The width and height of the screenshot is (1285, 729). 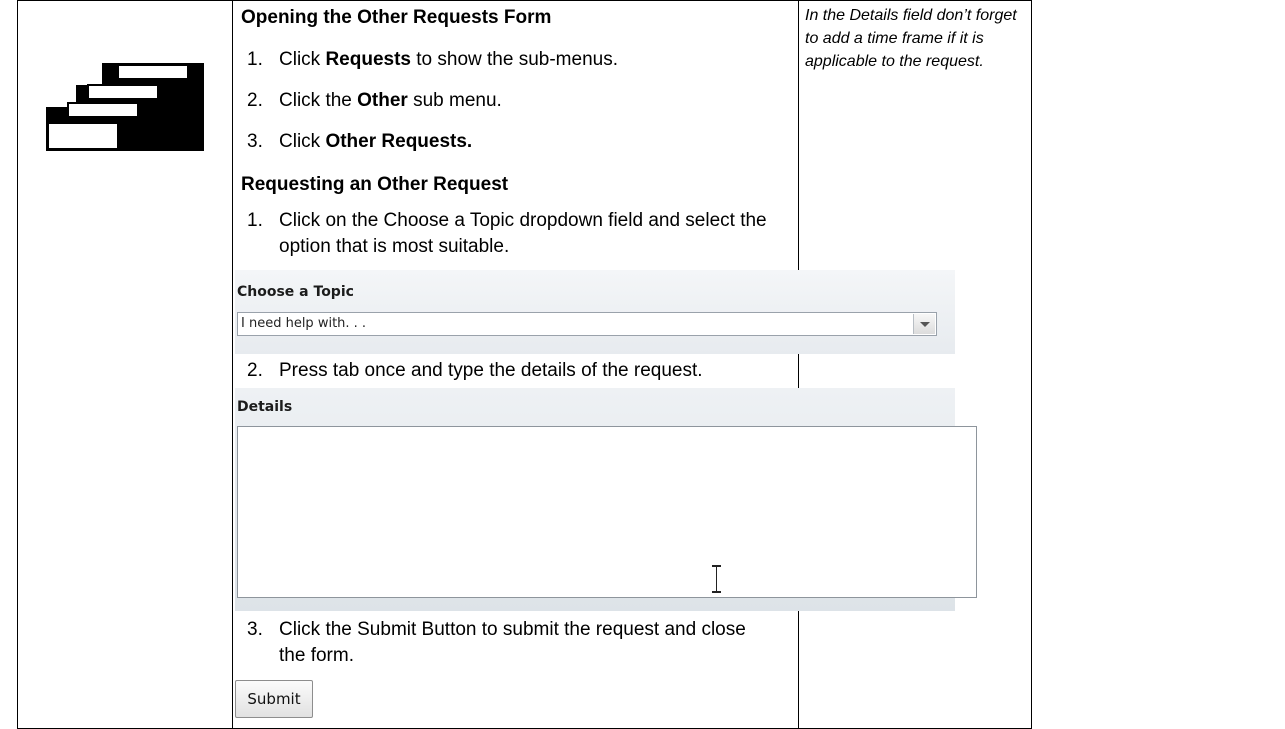 I want to click on topic-panel: Choose a Topic I need help with. . ., so click(x=595, y=312).